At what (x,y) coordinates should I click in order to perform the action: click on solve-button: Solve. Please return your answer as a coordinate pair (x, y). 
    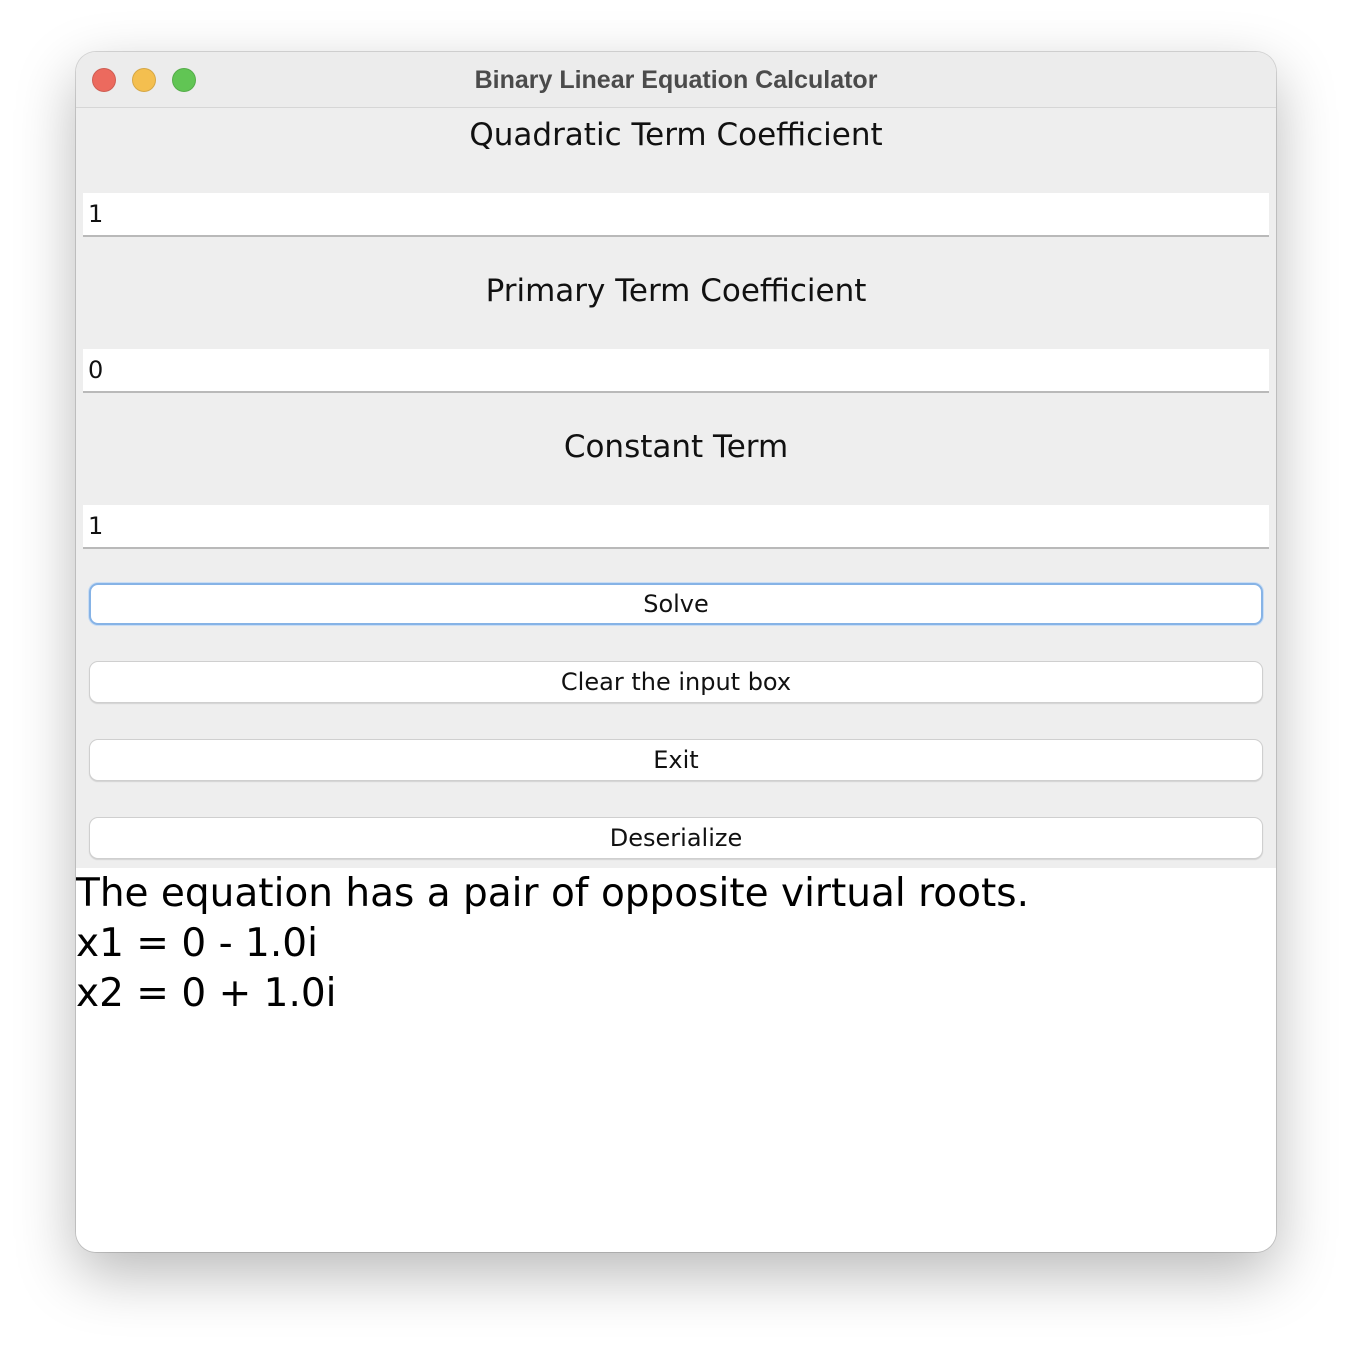
    Looking at the image, I should click on (676, 604).